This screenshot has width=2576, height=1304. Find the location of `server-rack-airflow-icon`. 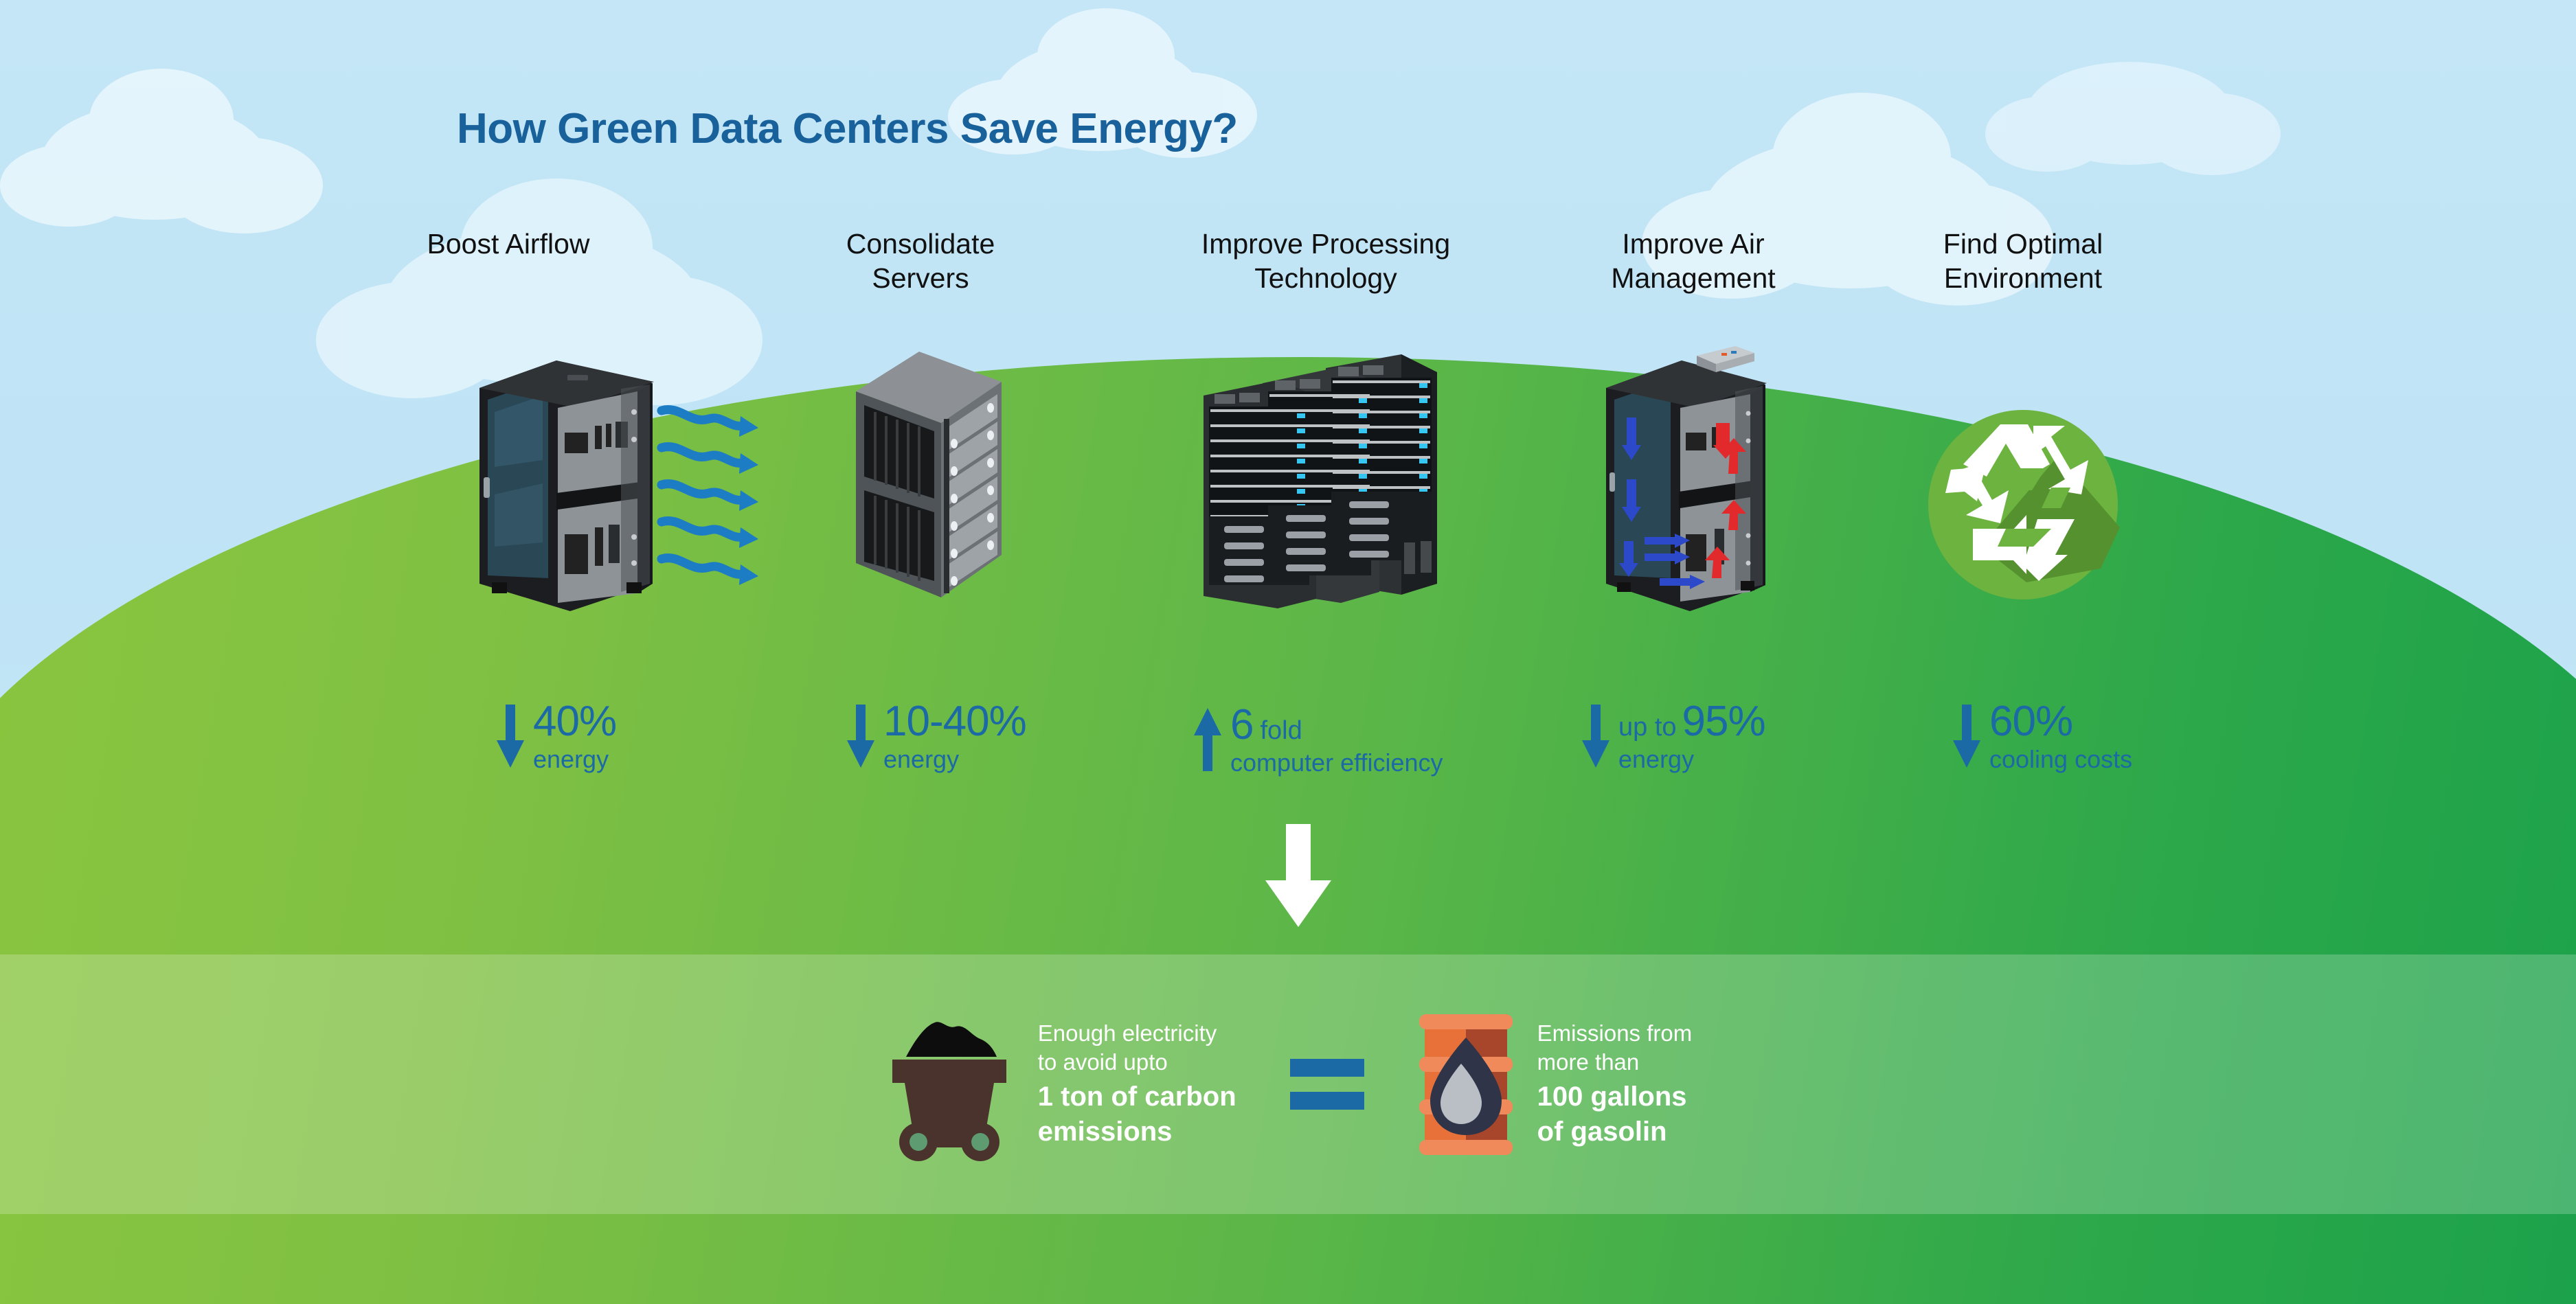

server-rack-airflow-icon is located at coordinates (614, 477).